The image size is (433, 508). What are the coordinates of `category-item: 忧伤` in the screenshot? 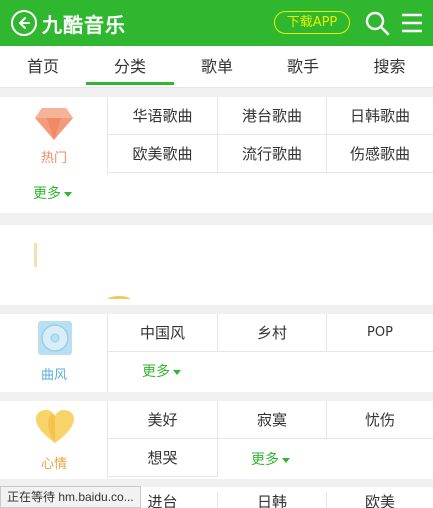 It's located at (380, 420).